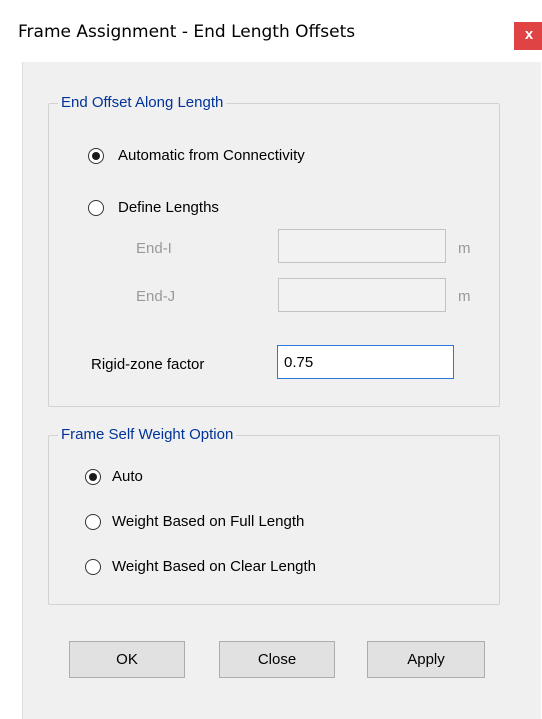  Describe the element at coordinates (187, 32) in the screenshot. I see `window-title: Frame Assignment - End Length Offsets` at that location.